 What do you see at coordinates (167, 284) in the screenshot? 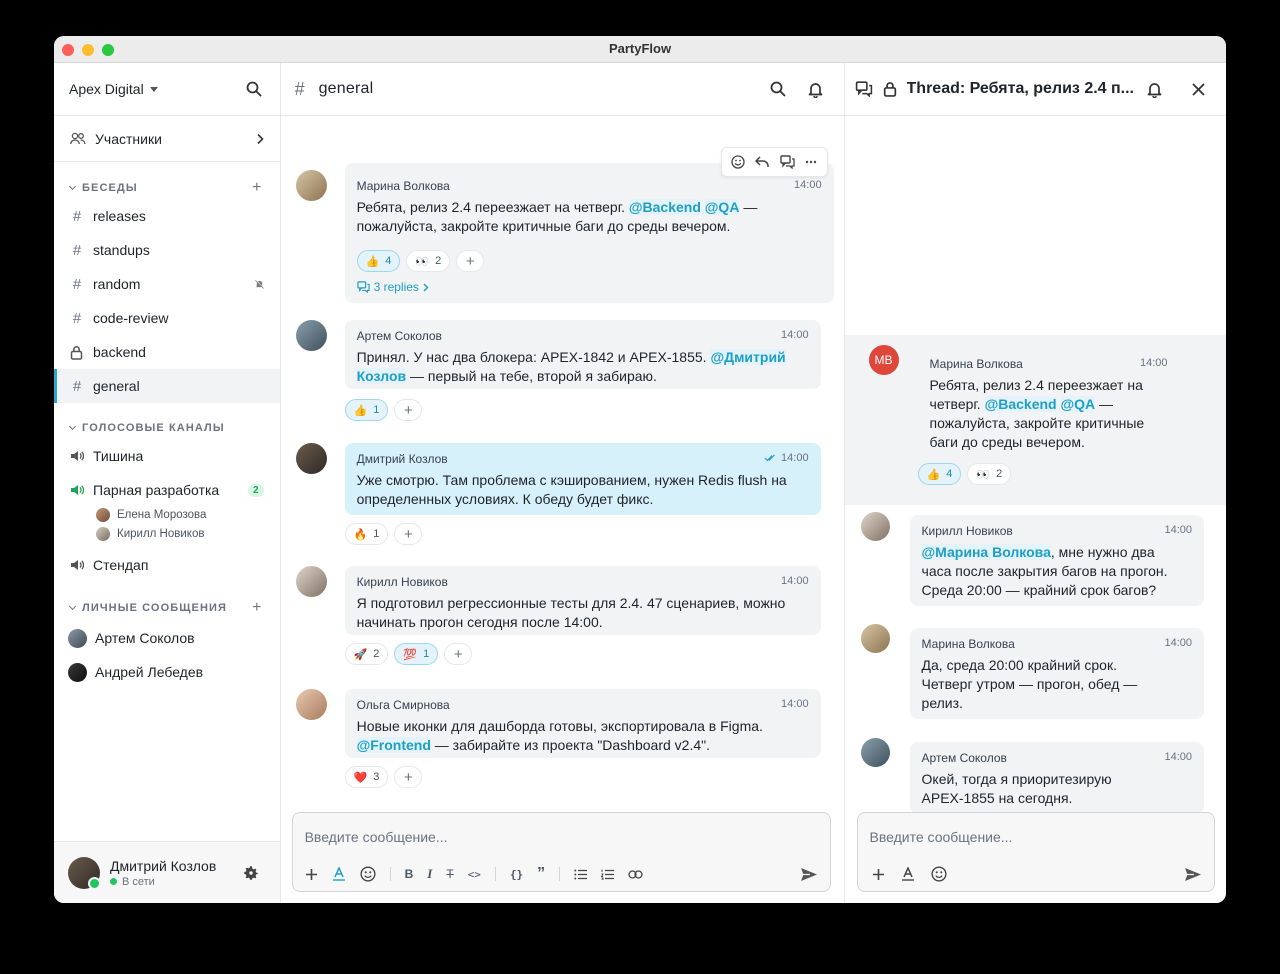
I see `channel-random: # random` at bounding box center [167, 284].